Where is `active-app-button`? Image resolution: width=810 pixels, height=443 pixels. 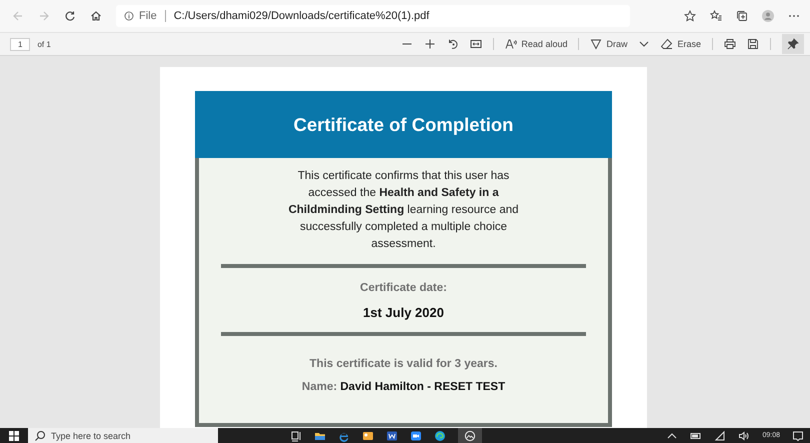 active-app-button is located at coordinates (470, 435).